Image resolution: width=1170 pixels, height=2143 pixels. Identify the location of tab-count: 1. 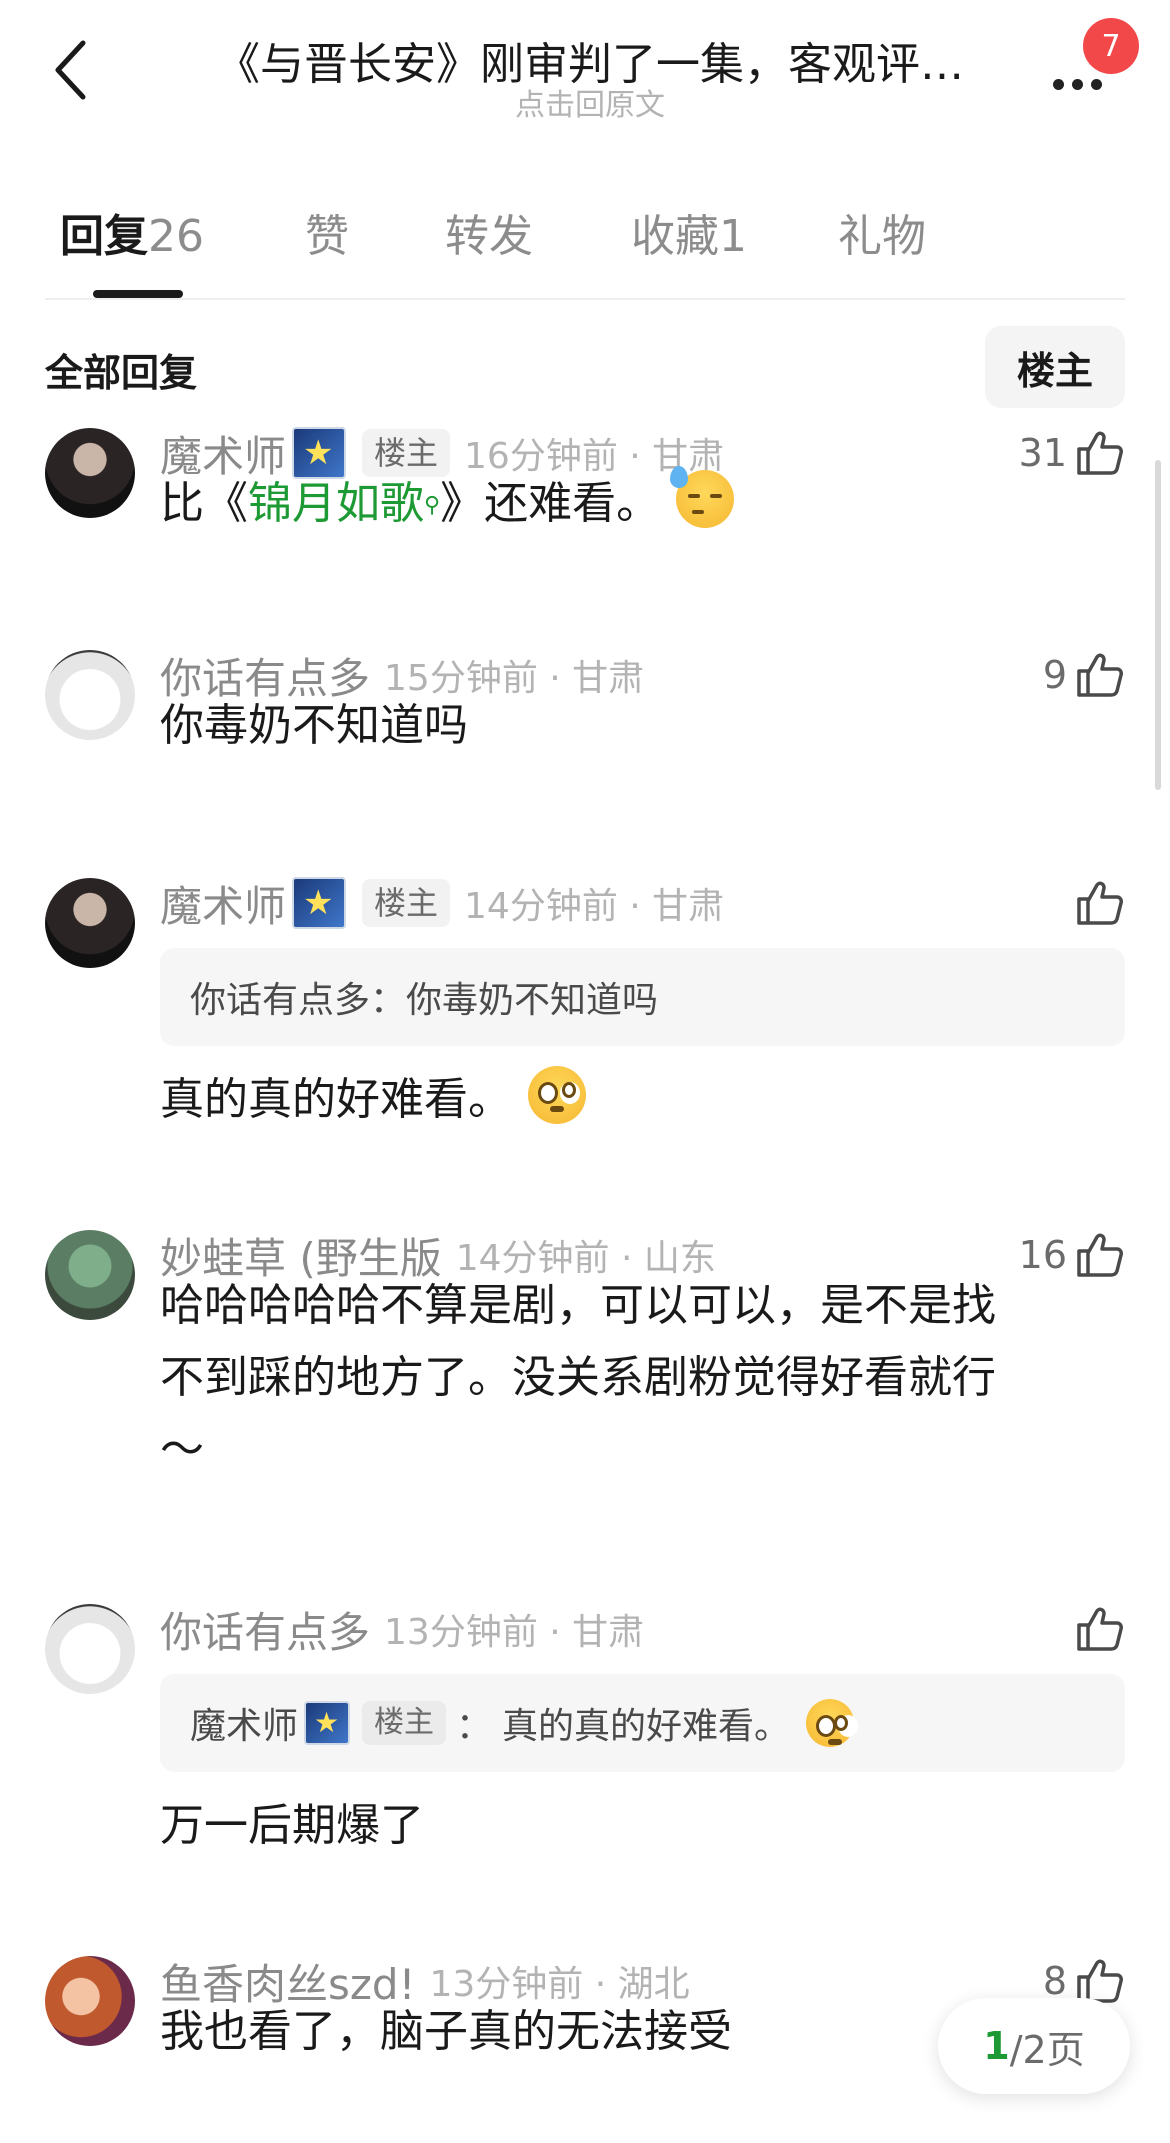
(733, 236).